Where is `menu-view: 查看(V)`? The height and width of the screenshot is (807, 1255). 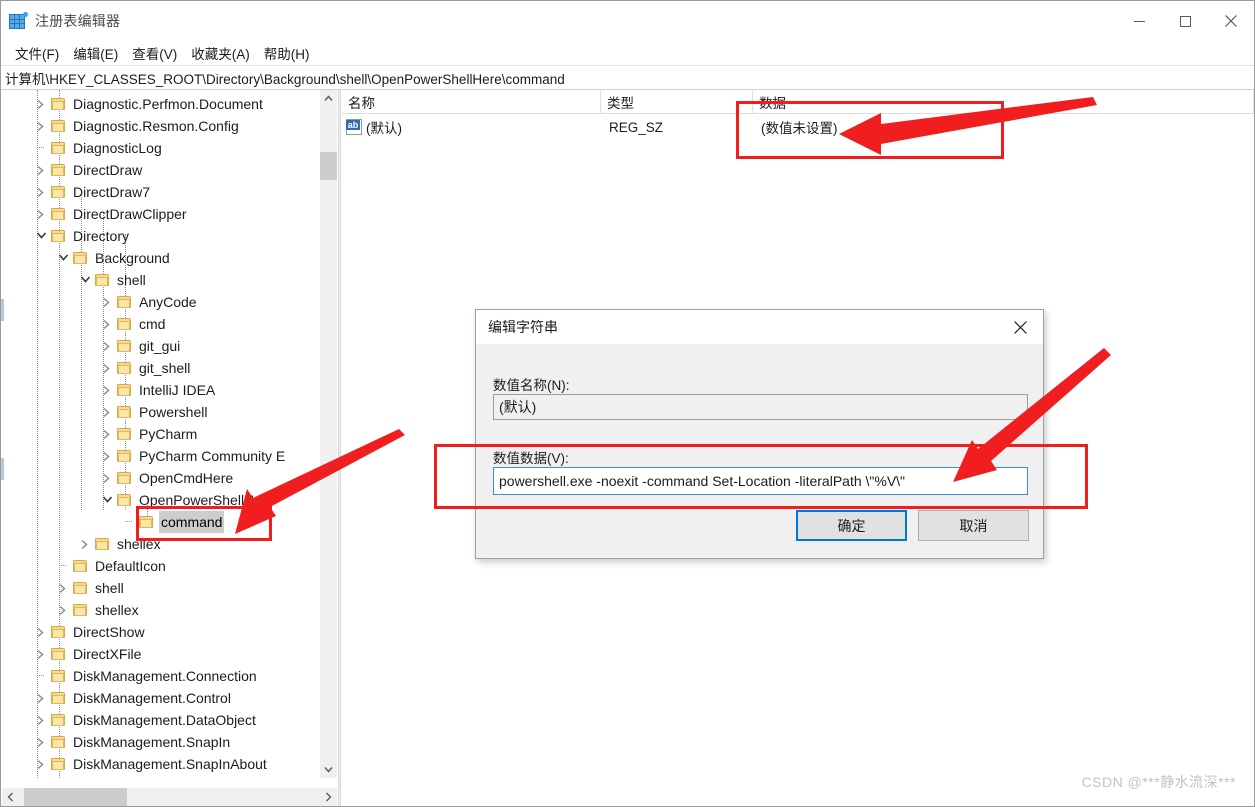 menu-view: 查看(V) is located at coordinates (154, 53).